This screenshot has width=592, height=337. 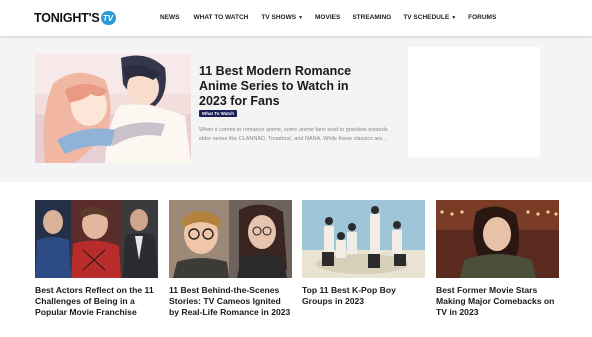 I want to click on nav-news: NEWS, so click(x=170, y=17).